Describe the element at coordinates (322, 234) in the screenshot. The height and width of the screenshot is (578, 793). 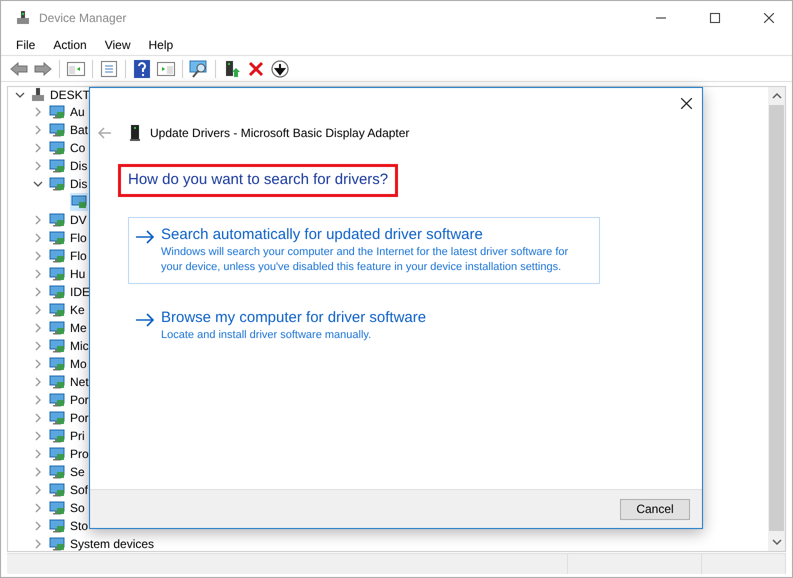
I see `option-title: Search automatically for updated driver software` at that location.